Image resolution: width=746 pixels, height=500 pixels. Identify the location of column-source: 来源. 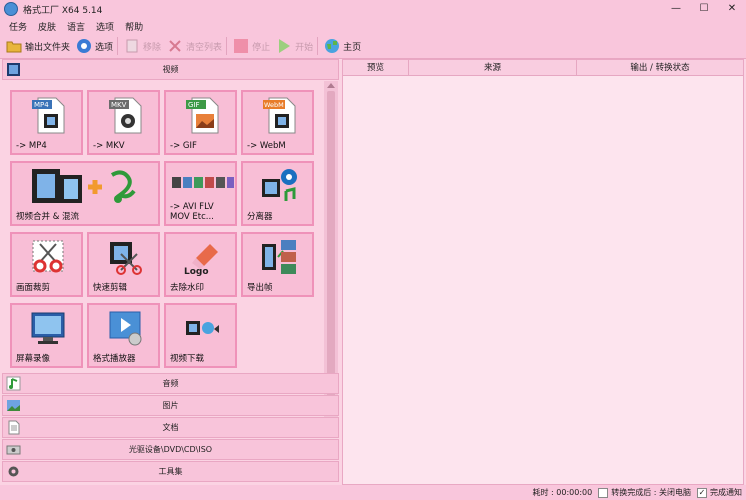
(493, 68).